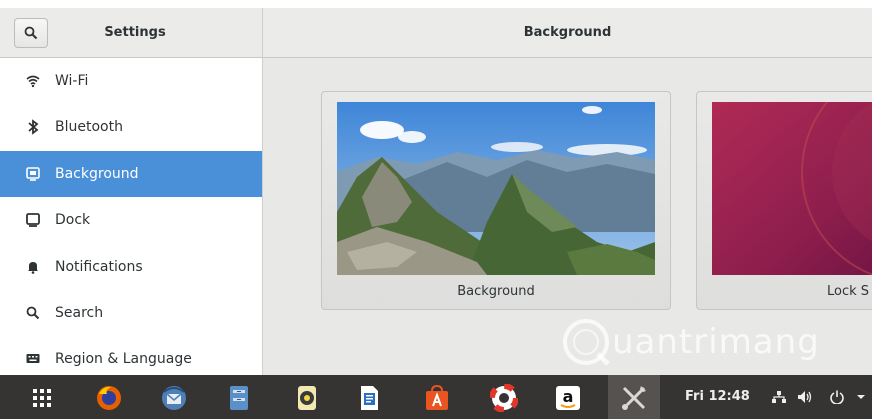 This screenshot has height=419, width=872. I want to click on background-icon, so click(33, 174).